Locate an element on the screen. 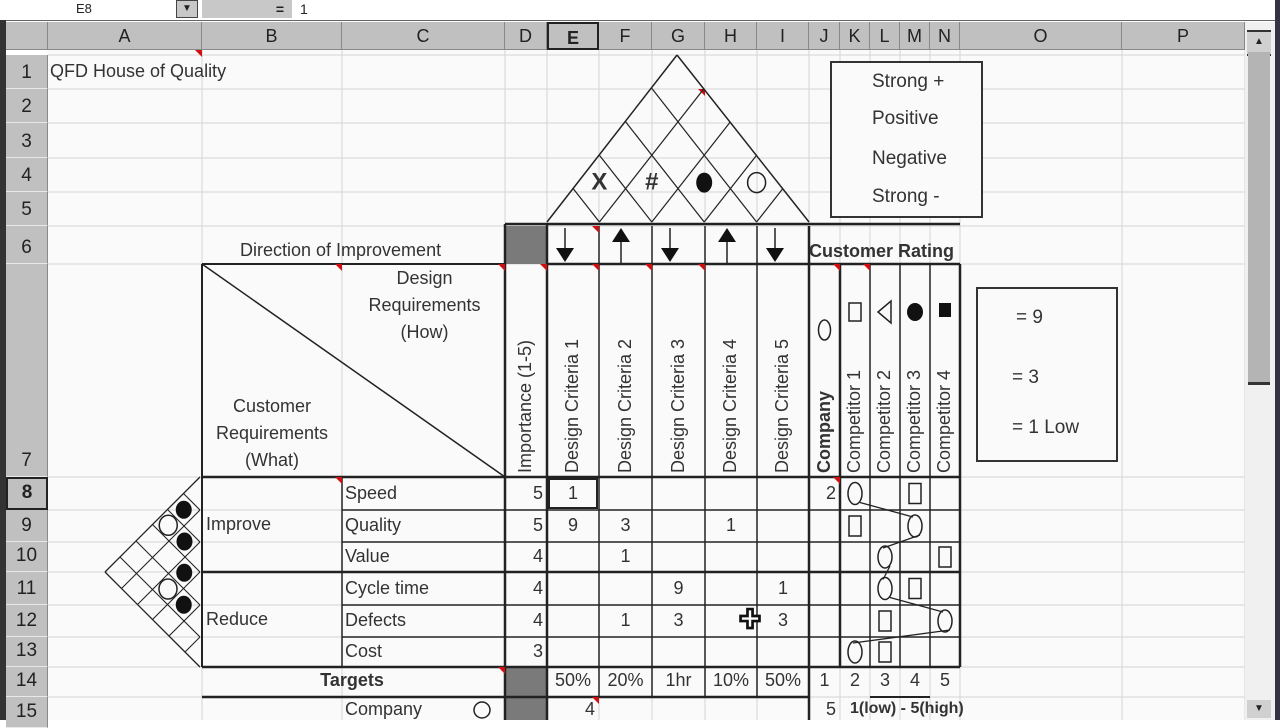 The image size is (1280, 728). formula-equals: = is located at coordinates (247, 9).